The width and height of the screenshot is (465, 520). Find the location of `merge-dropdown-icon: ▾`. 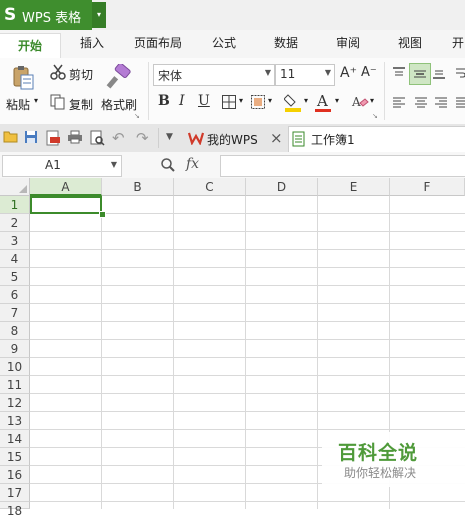

merge-dropdown-icon: ▾ is located at coordinates (270, 100).